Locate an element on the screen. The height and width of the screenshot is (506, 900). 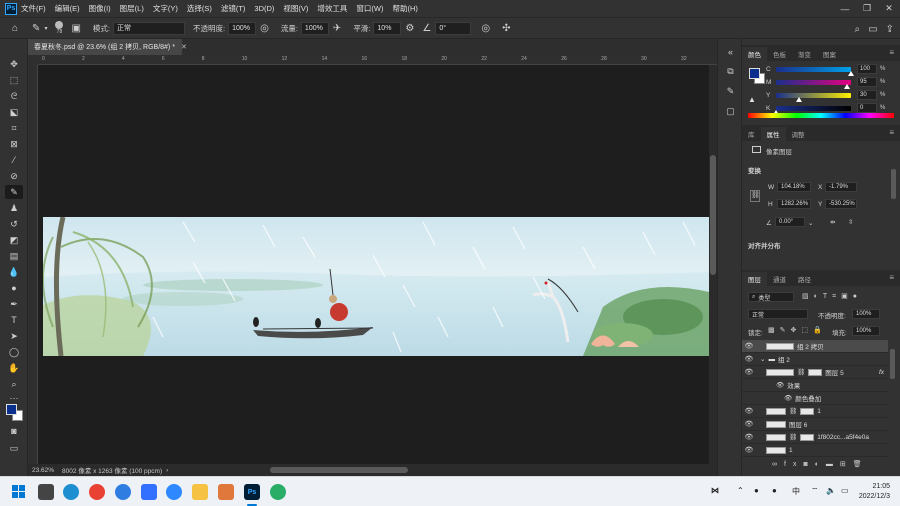
pressure-opacity-icon: ◎ is located at coordinates (264, 28).